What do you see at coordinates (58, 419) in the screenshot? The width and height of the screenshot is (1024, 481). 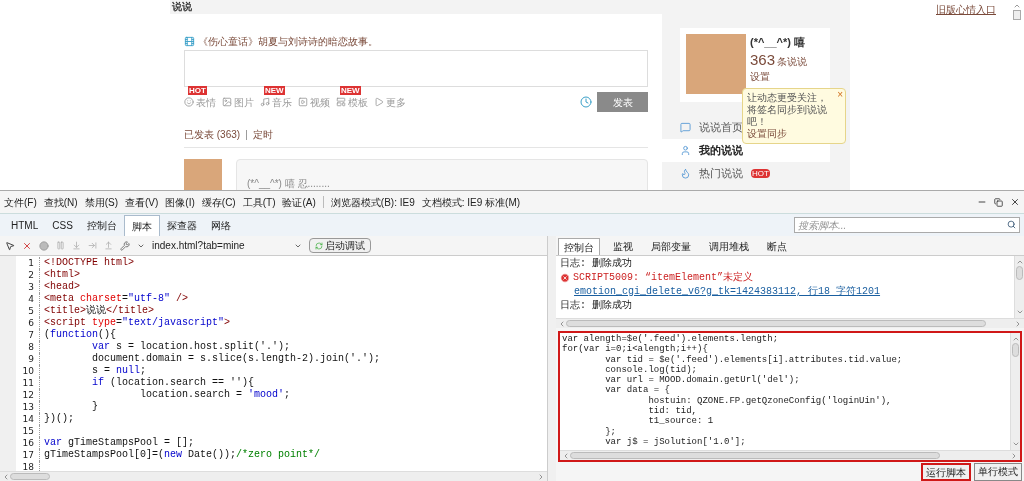 I see `code-line: })();` at bounding box center [58, 419].